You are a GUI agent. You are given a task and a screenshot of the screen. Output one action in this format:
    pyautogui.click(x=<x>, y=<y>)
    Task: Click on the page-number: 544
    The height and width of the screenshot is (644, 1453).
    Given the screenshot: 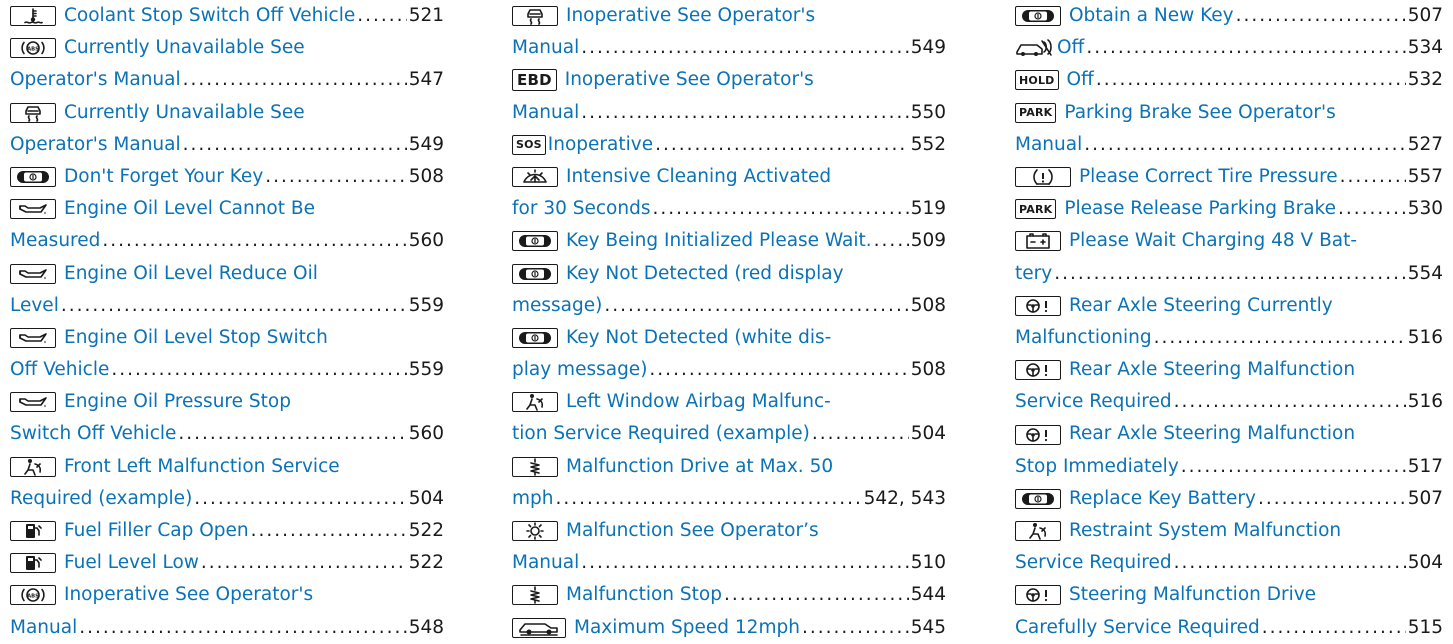 What is the action you would take?
    pyautogui.click(x=928, y=595)
    